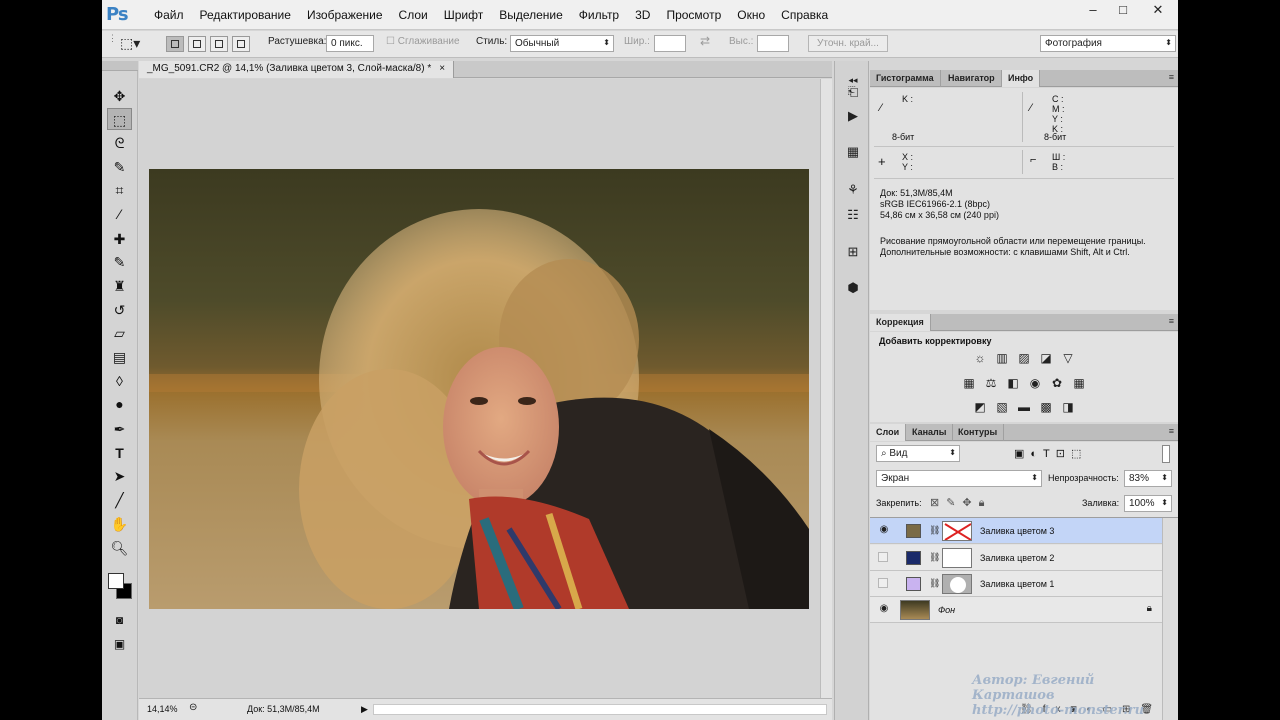 The width and height of the screenshot is (1280, 720). What do you see at coordinates (900, 322) in the screenshot?
I see `tab-adjustments: Коррекция` at bounding box center [900, 322].